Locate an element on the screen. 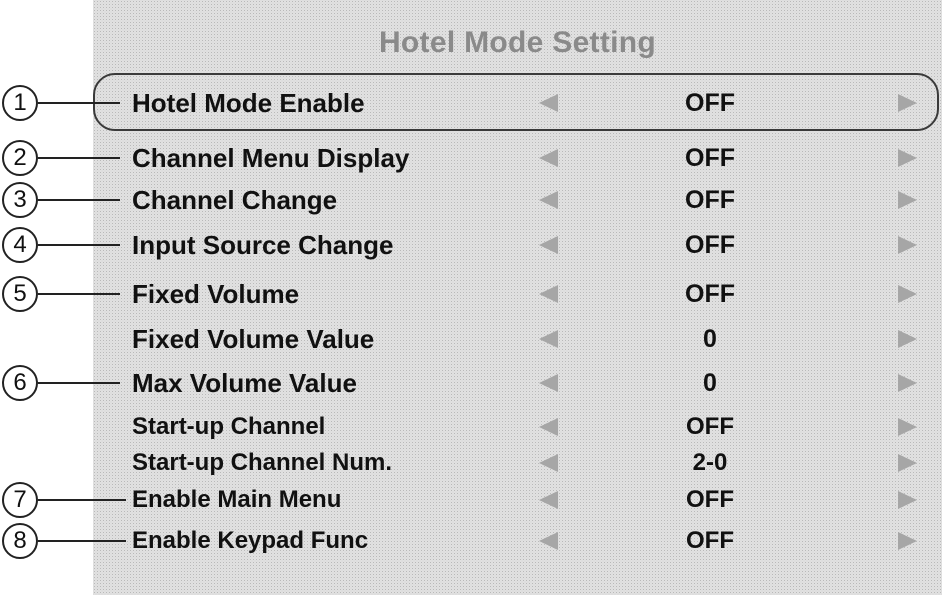  menu-label: Channel Change is located at coordinates (235, 200).